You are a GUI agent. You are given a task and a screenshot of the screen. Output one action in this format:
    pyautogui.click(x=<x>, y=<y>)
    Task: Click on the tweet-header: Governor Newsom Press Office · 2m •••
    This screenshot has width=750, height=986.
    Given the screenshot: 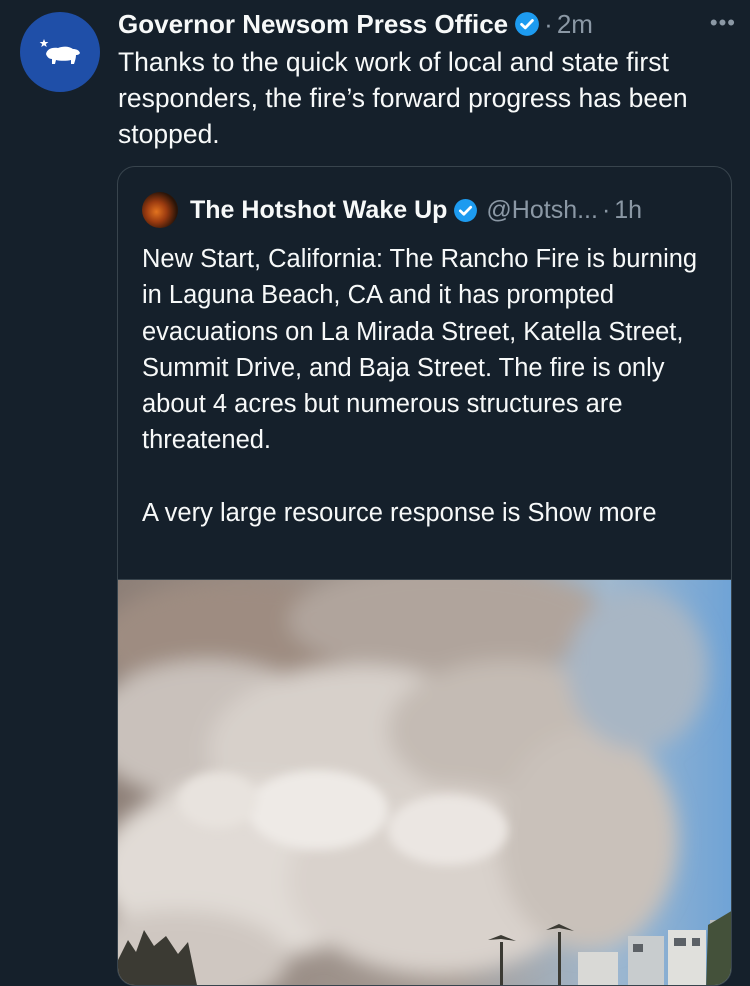 What is the action you would take?
    pyautogui.click(x=427, y=24)
    